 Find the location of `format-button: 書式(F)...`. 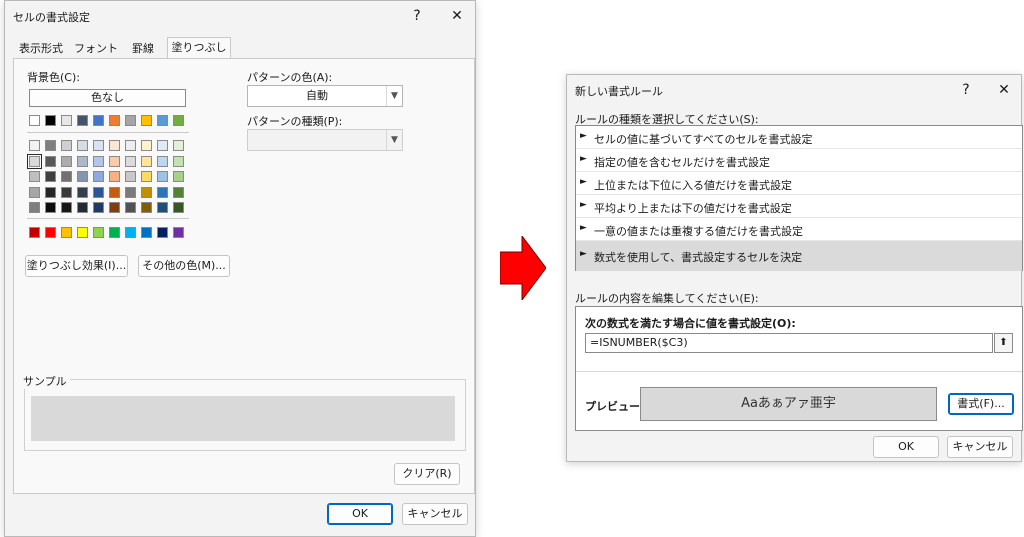

format-button: 書式(F)... is located at coordinates (981, 404).